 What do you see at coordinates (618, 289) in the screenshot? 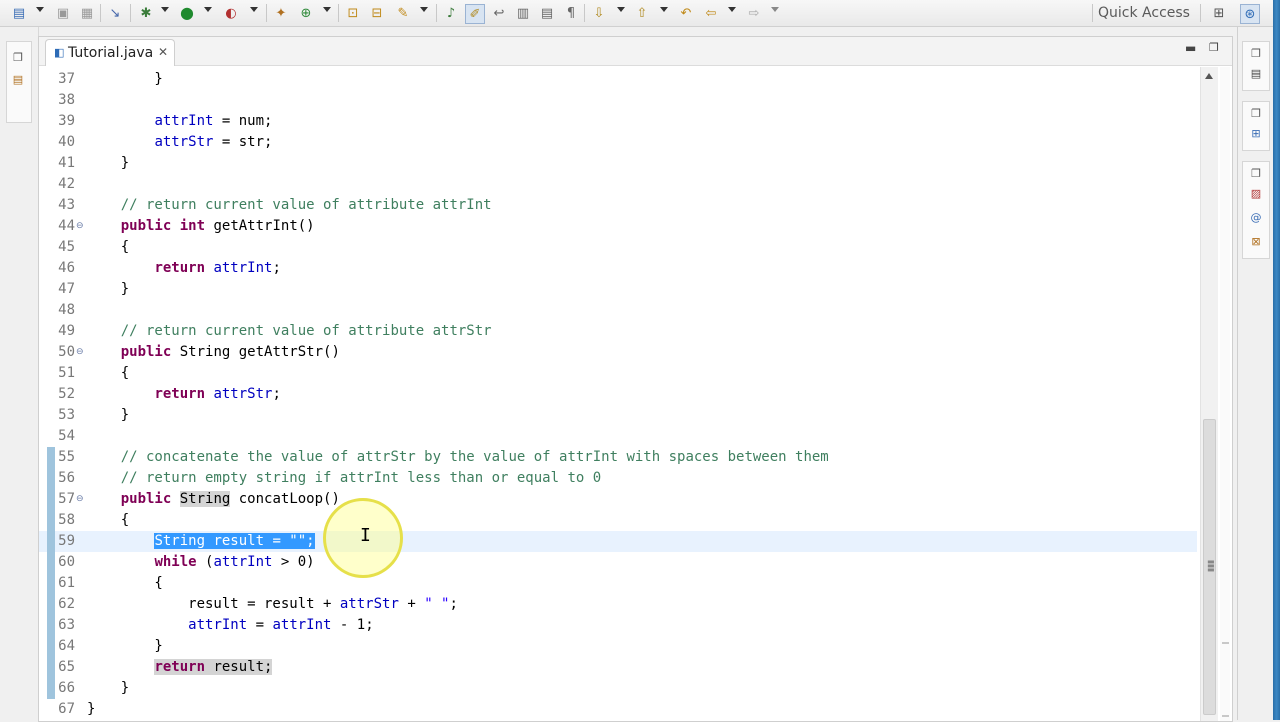
I see `code-line: 47 }` at bounding box center [618, 289].